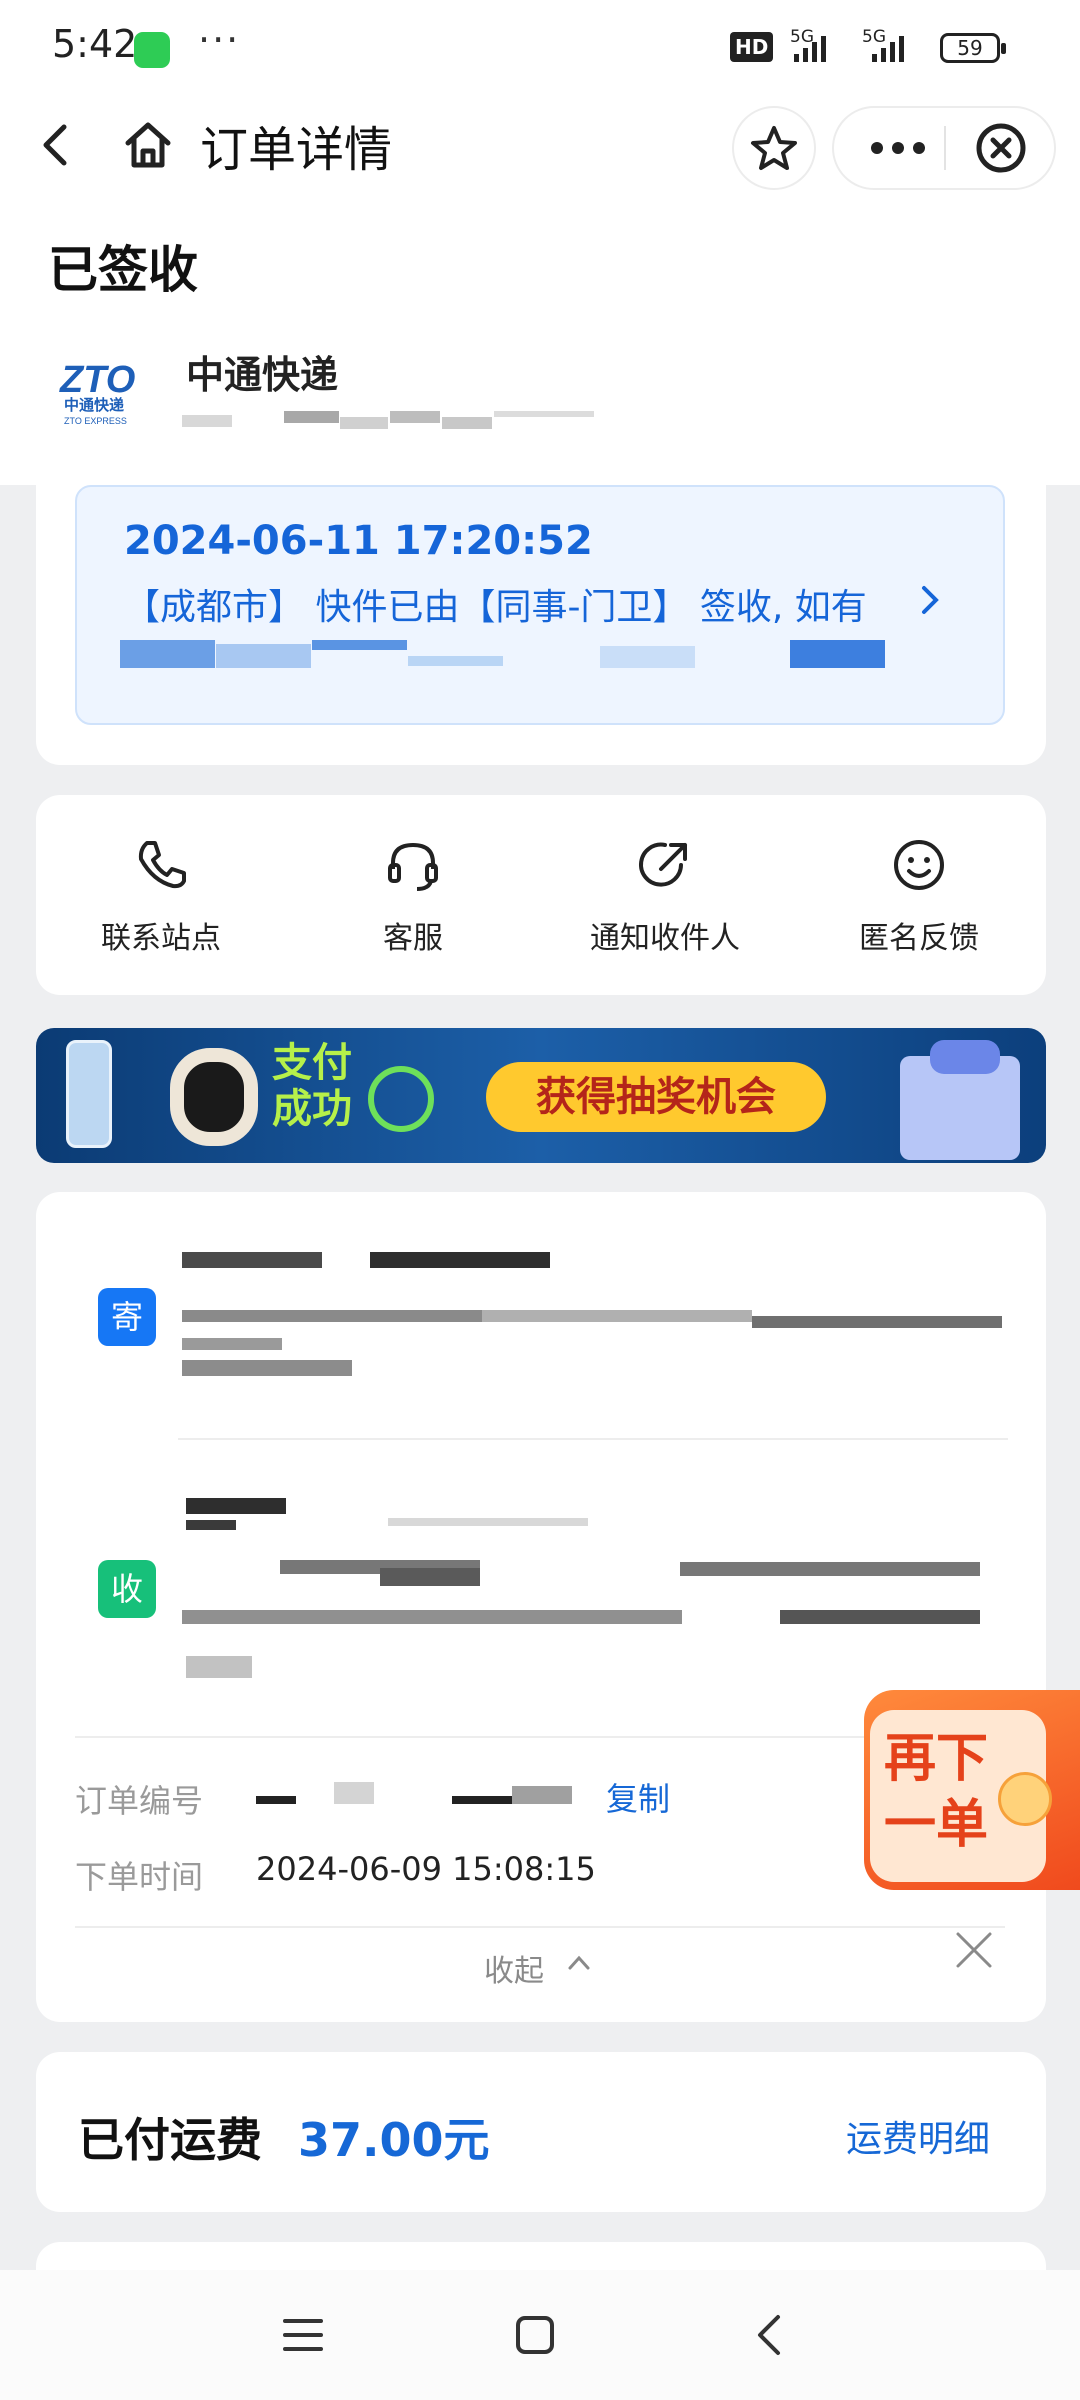 This screenshot has width=1080, height=2400. What do you see at coordinates (123, 270) in the screenshot?
I see `order-status: 已签收` at bounding box center [123, 270].